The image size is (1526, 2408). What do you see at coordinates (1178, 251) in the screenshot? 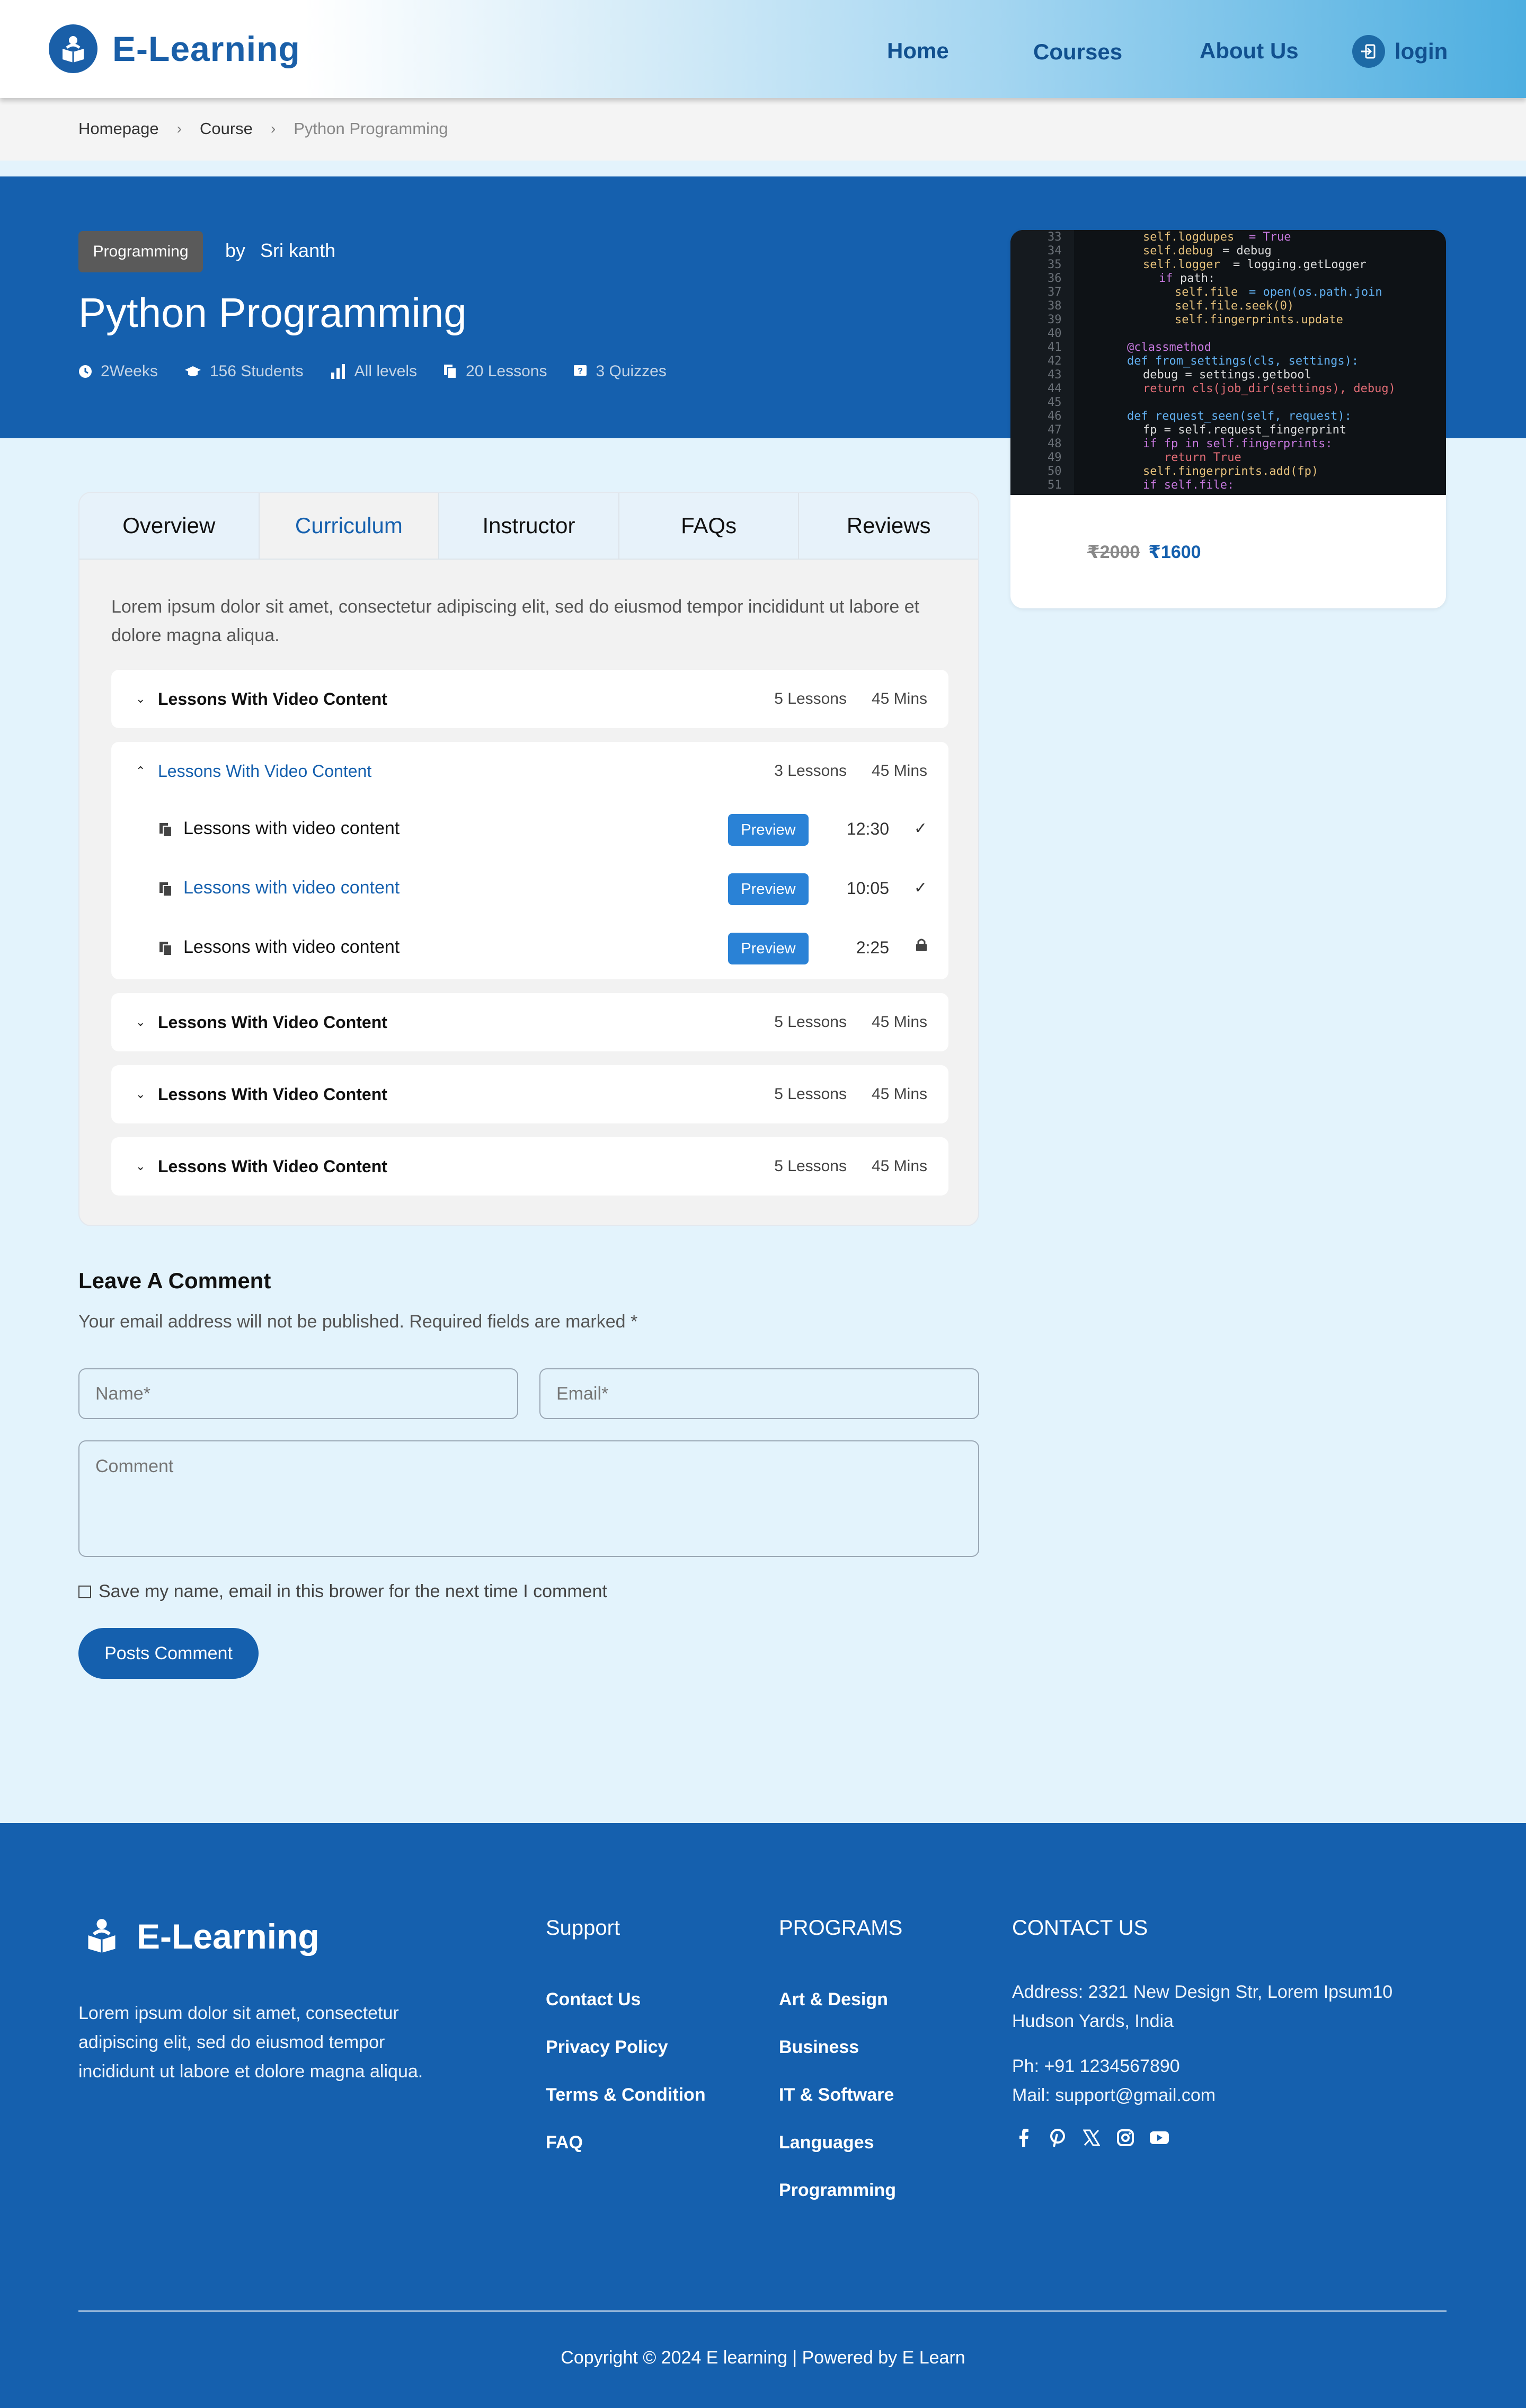
I see `svg-text: self.debug` at bounding box center [1178, 251].